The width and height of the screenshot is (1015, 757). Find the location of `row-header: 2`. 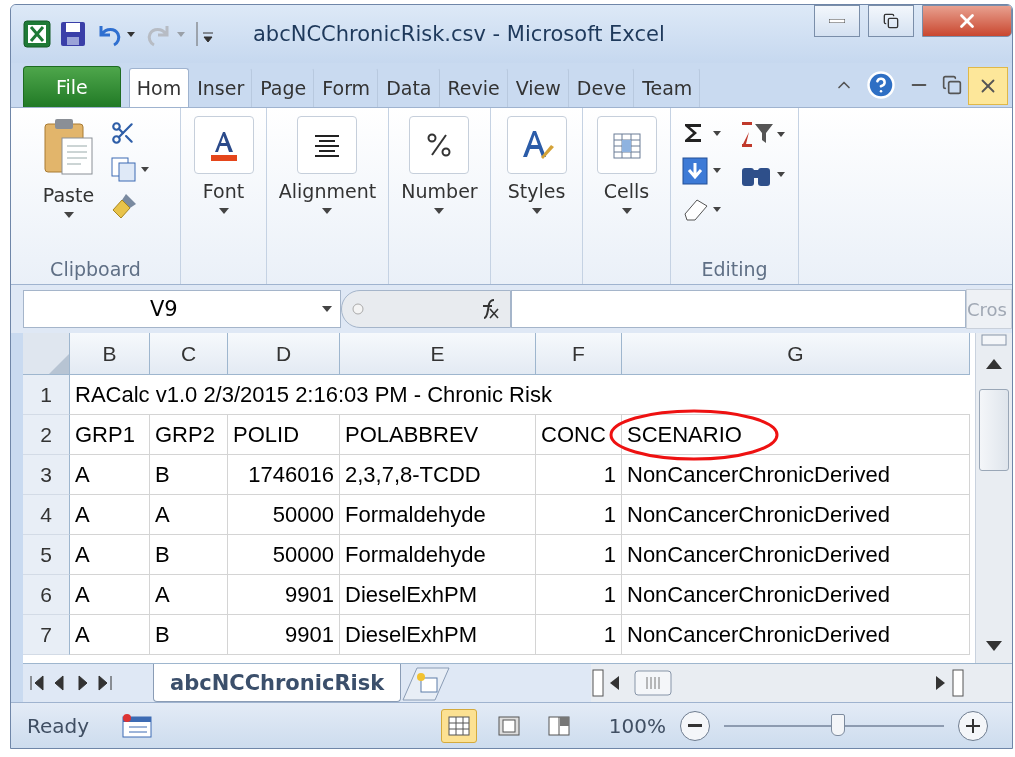

row-header: 2 is located at coordinates (46, 435).